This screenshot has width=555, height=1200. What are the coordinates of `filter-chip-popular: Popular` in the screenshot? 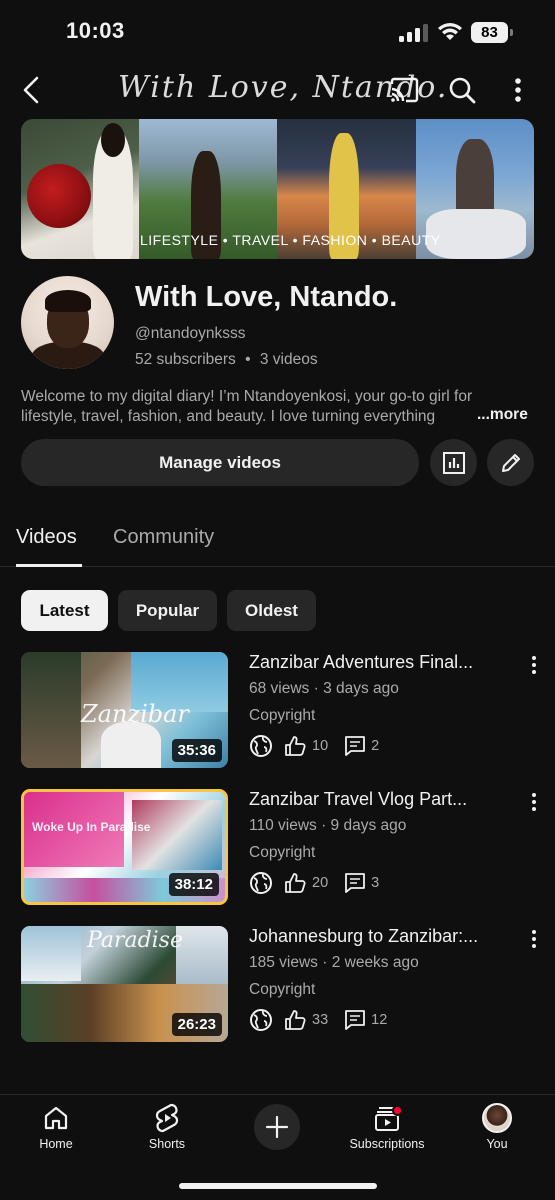 It's located at (167, 610).